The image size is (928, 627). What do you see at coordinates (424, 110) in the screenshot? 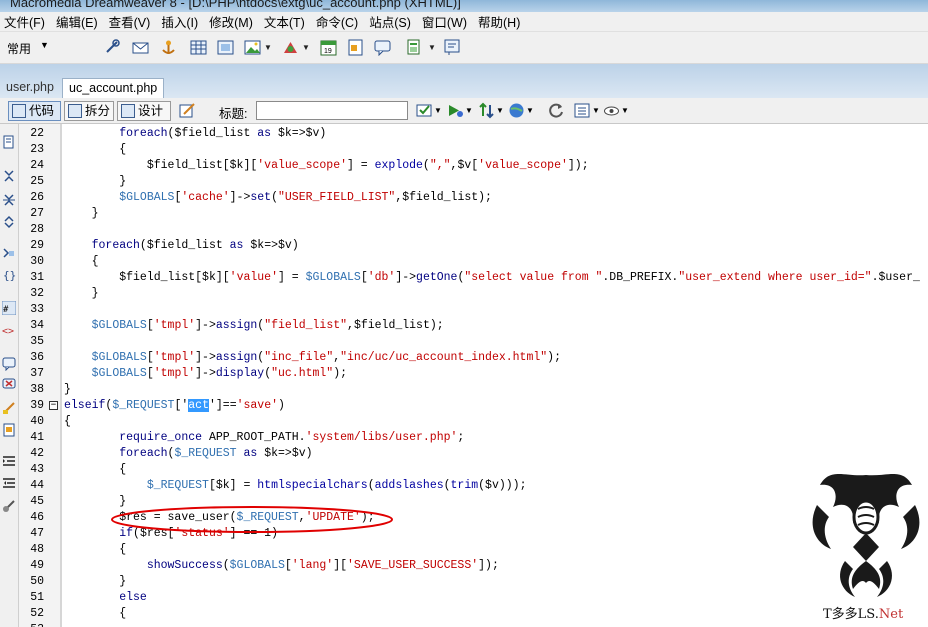
I see `validate-icon` at bounding box center [424, 110].